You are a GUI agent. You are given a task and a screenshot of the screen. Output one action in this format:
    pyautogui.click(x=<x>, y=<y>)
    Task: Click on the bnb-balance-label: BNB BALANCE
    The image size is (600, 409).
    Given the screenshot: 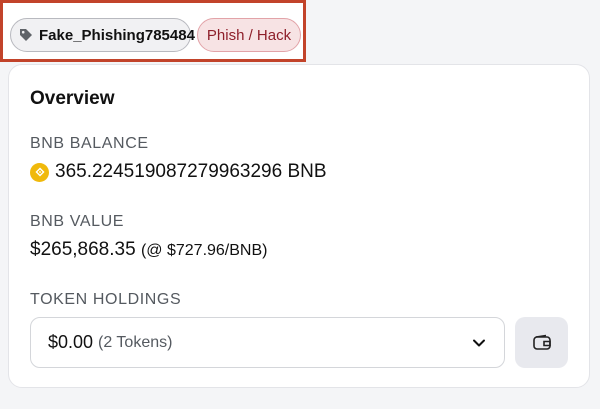 What is the action you would take?
    pyautogui.click(x=89, y=143)
    